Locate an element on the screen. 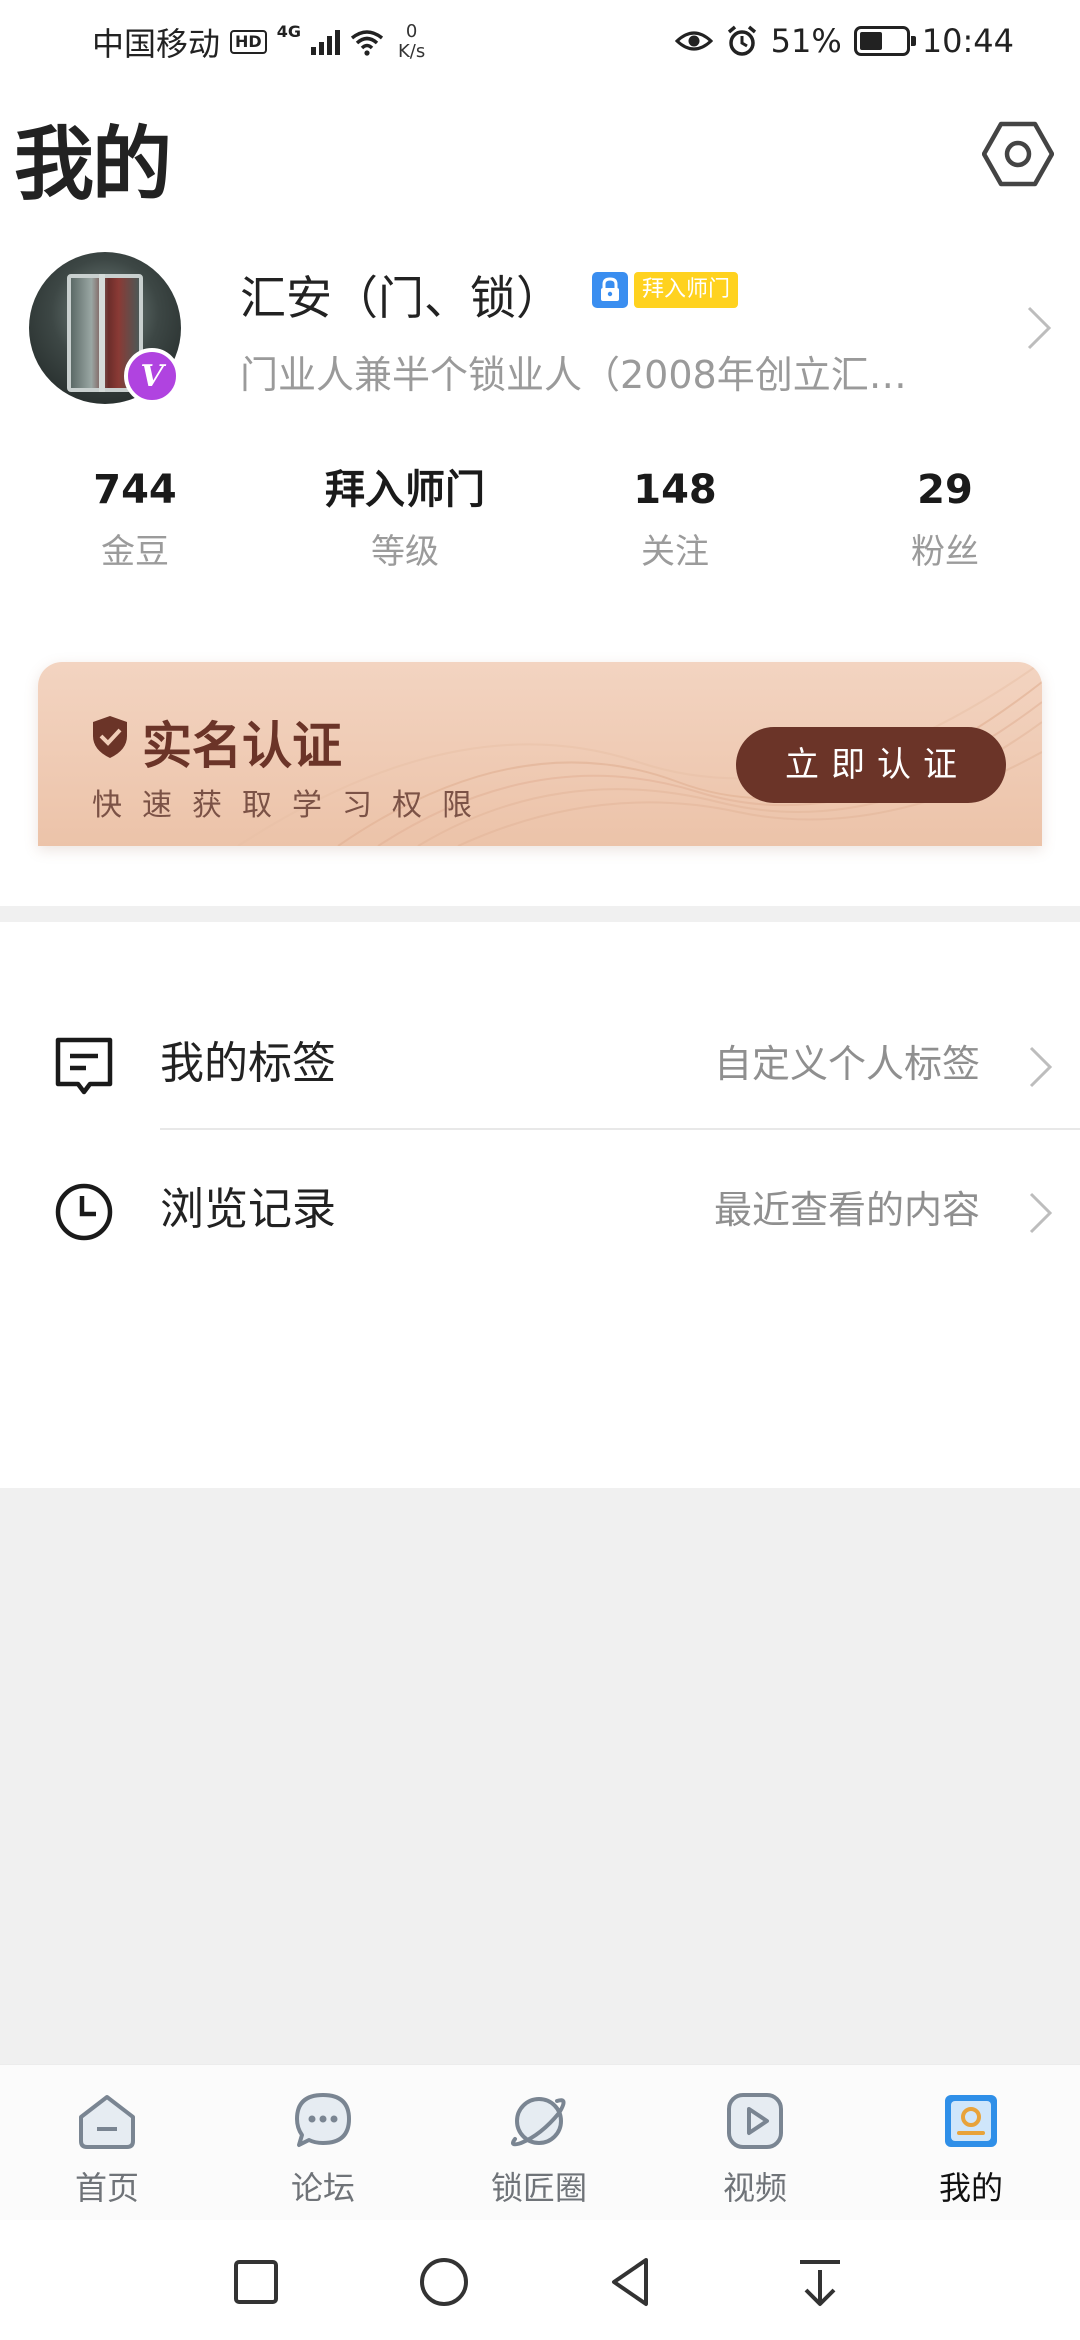  lock-icon is located at coordinates (610, 290).